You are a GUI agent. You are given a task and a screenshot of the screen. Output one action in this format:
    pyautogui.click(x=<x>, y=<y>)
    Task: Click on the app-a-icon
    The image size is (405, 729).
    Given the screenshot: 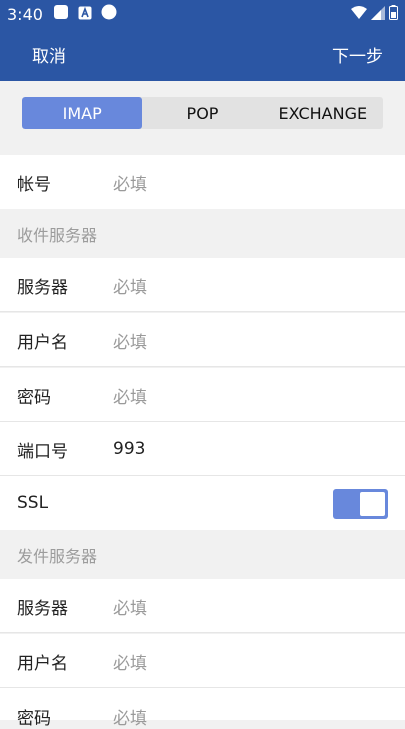 What is the action you would take?
    pyautogui.click(x=85, y=14)
    